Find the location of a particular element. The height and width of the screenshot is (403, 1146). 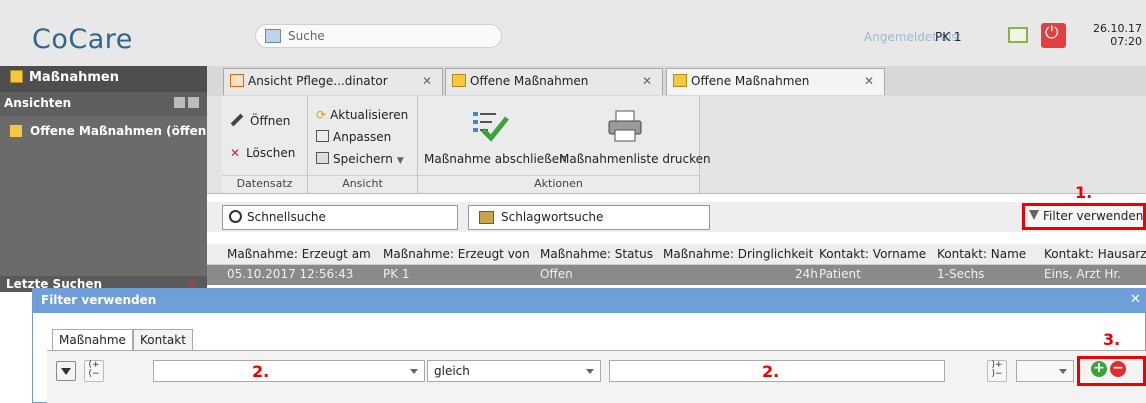

keyword-search-input: Schlagwortsuche is located at coordinates (589, 217).